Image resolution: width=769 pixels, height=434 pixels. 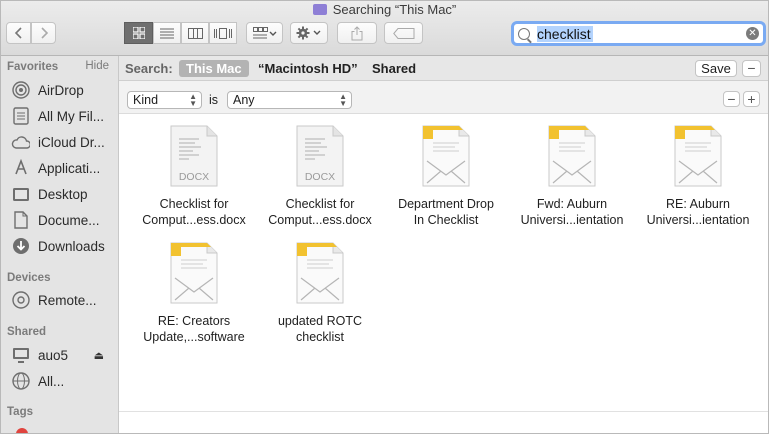 I want to click on search-icon, so click(x=524, y=33).